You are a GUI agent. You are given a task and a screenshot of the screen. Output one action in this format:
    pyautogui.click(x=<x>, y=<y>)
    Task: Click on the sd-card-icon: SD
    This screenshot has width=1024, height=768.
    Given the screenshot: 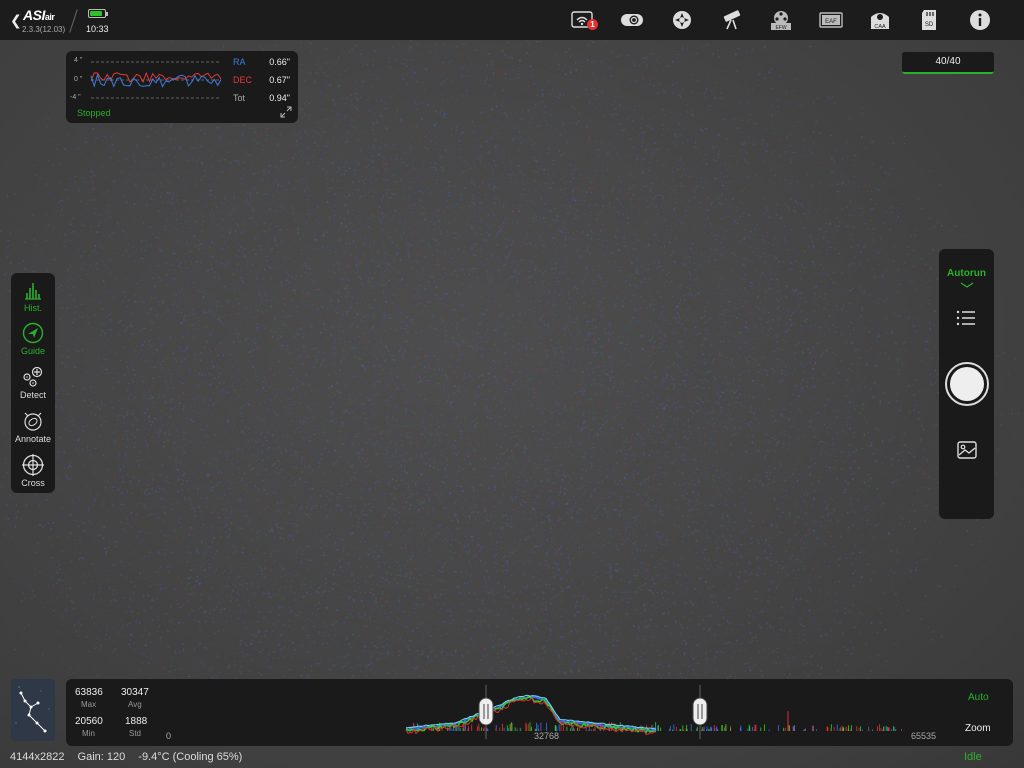 What is the action you would take?
    pyautogui.click(x=930, y=20)
    